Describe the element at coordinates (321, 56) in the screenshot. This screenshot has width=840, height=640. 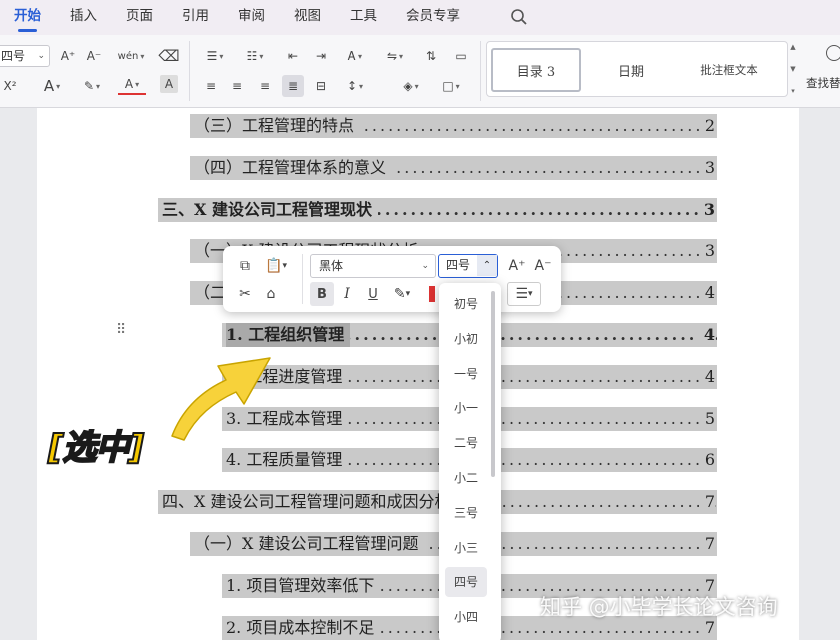
I see `increase-indent-icon: ⇥` at that location.